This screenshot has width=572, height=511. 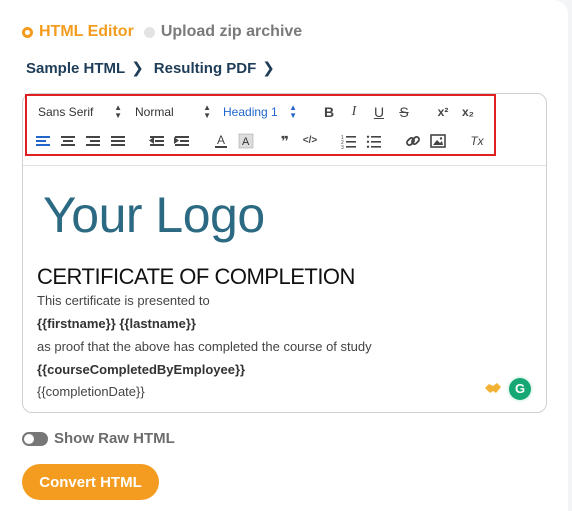 I want to click on show-raw-html-toggle: Show Raw HTML, so click(x=98, y=438).